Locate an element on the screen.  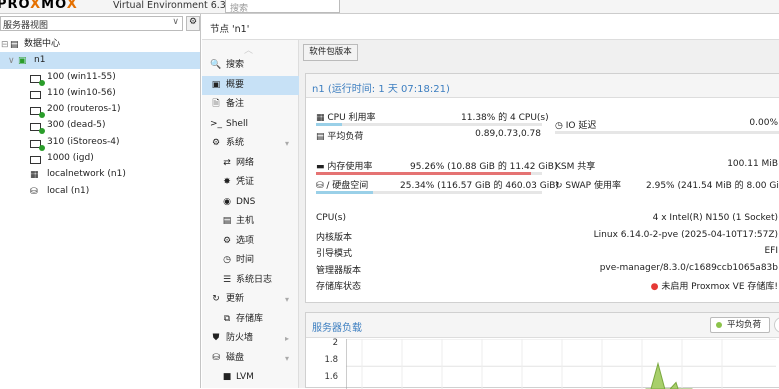
view-selector: 服务器视图 ∨ is located at coordinates (91, 23).